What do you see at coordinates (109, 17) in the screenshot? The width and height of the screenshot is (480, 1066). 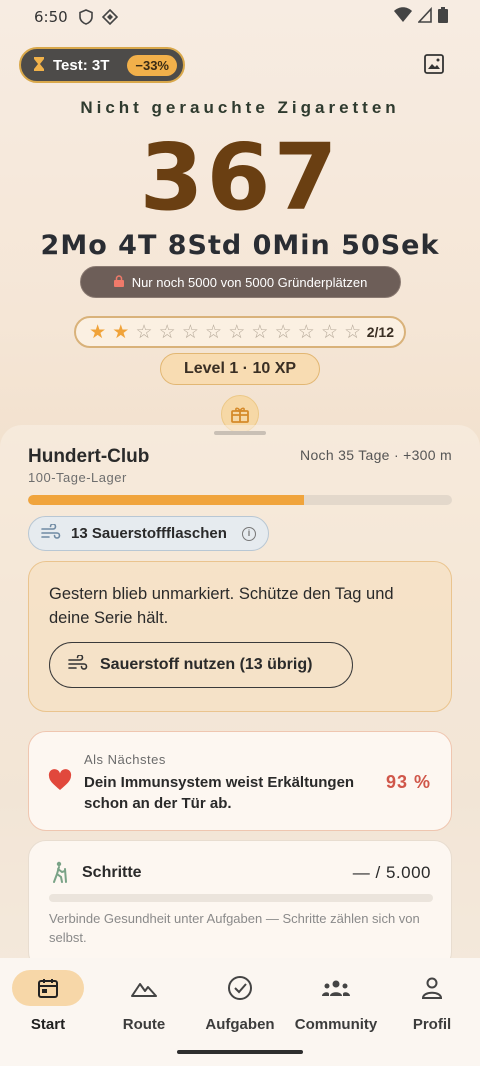 I see `diamond-icon` at bounding box center [109, 17].